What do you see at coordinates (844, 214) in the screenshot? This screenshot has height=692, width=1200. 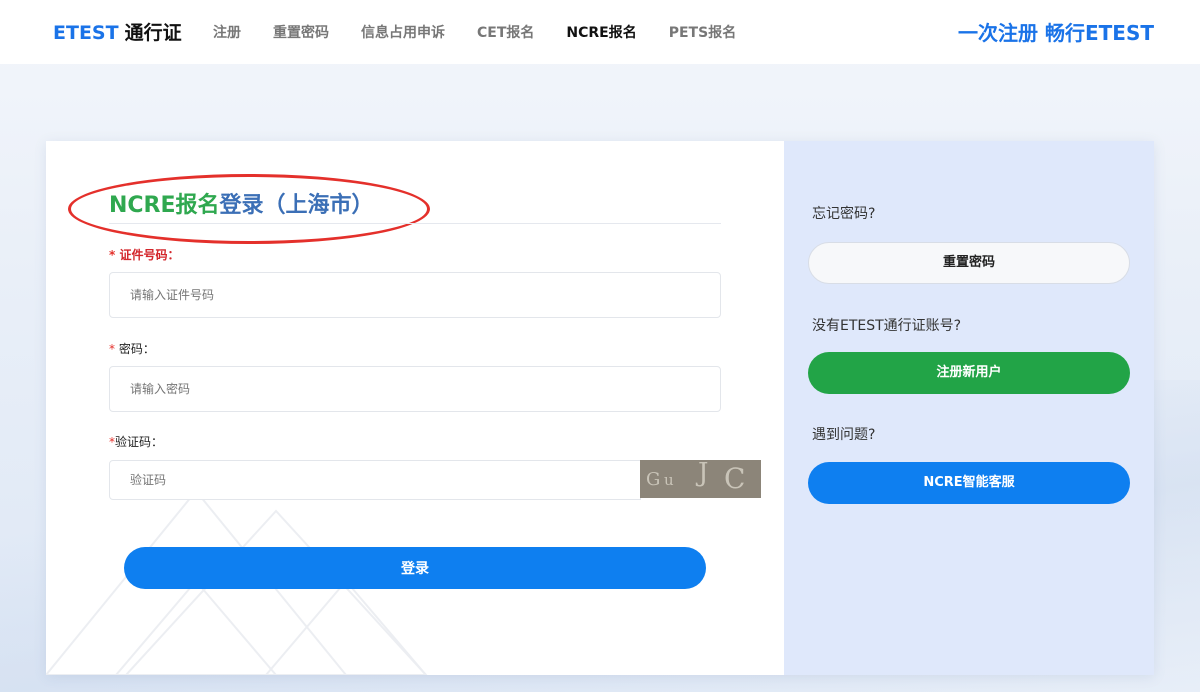 I see `forgot-password-text: 忘记密码?` at bounding box center [844, 214].